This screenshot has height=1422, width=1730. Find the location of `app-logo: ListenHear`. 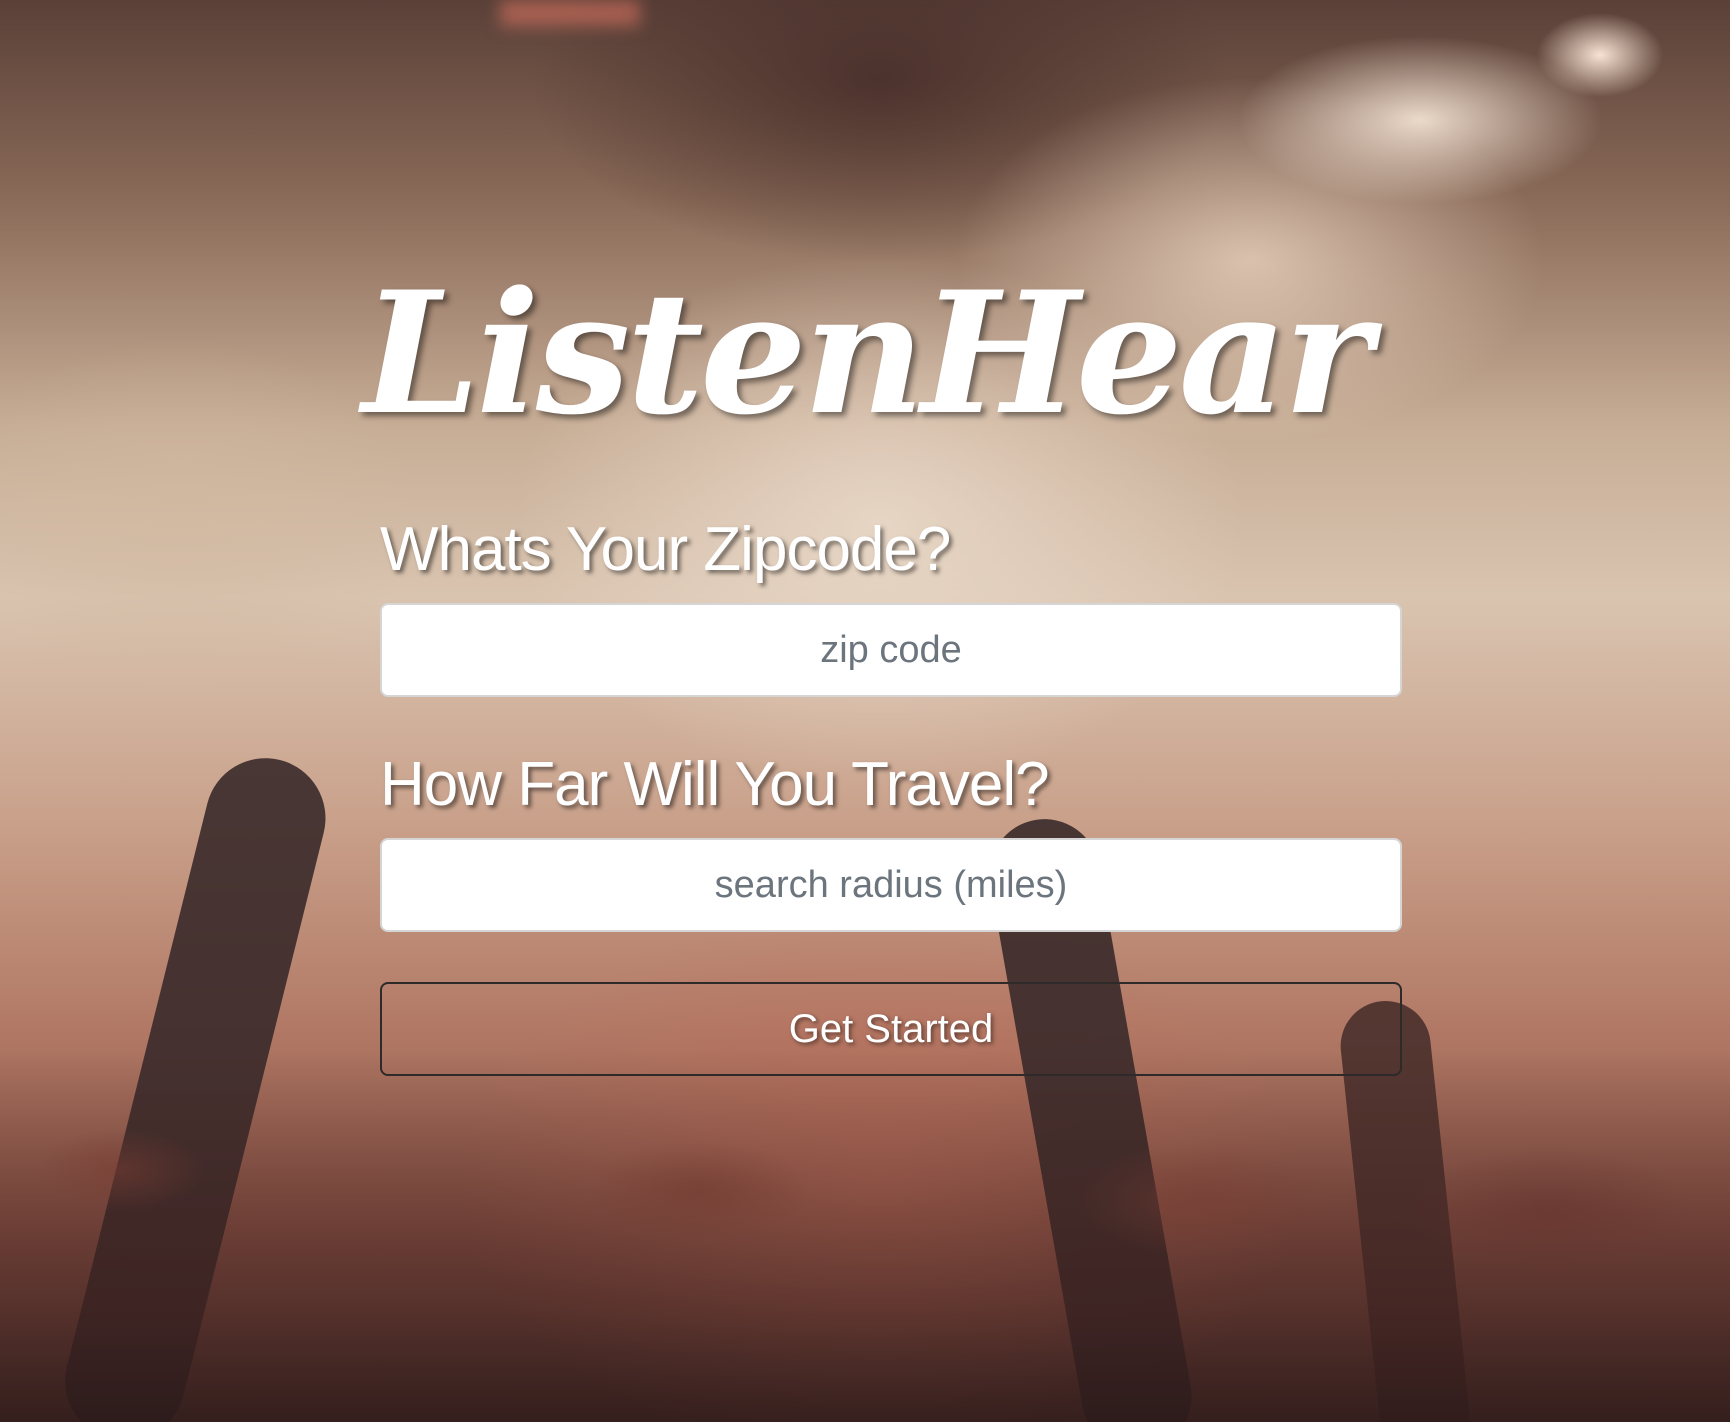

app-logo: ListenHear is located at coordinates (866, 353).